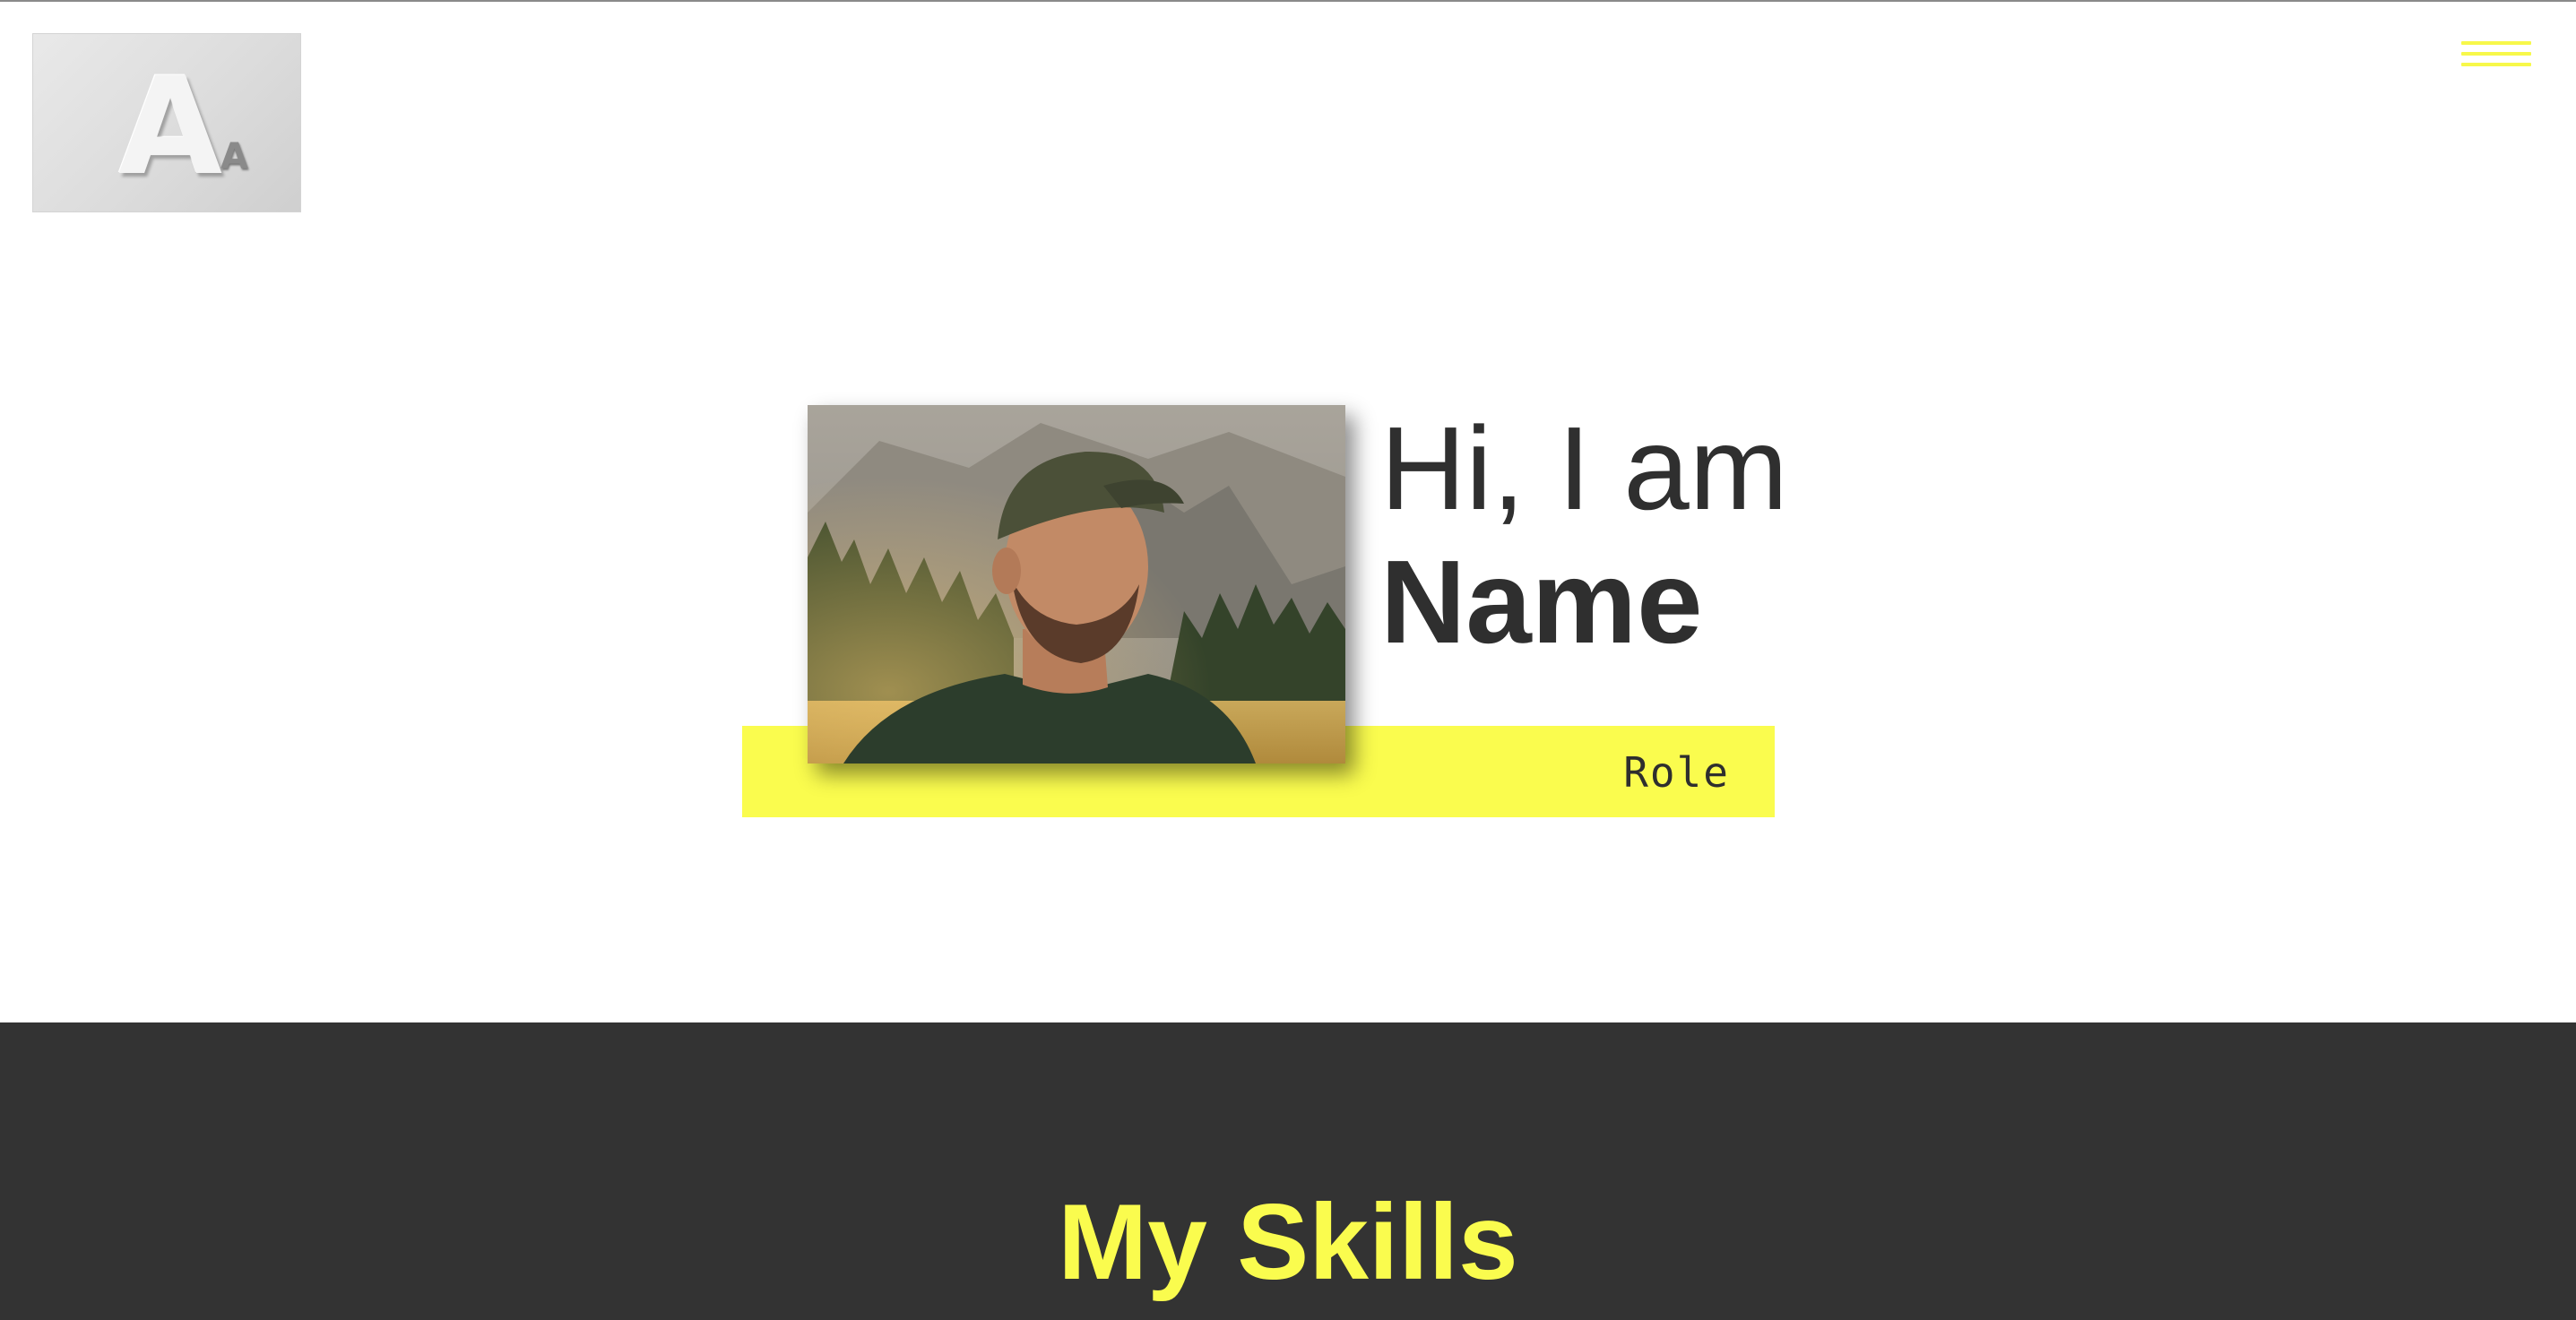  I want to click on logo-large-letter: A, so click(170, 127).